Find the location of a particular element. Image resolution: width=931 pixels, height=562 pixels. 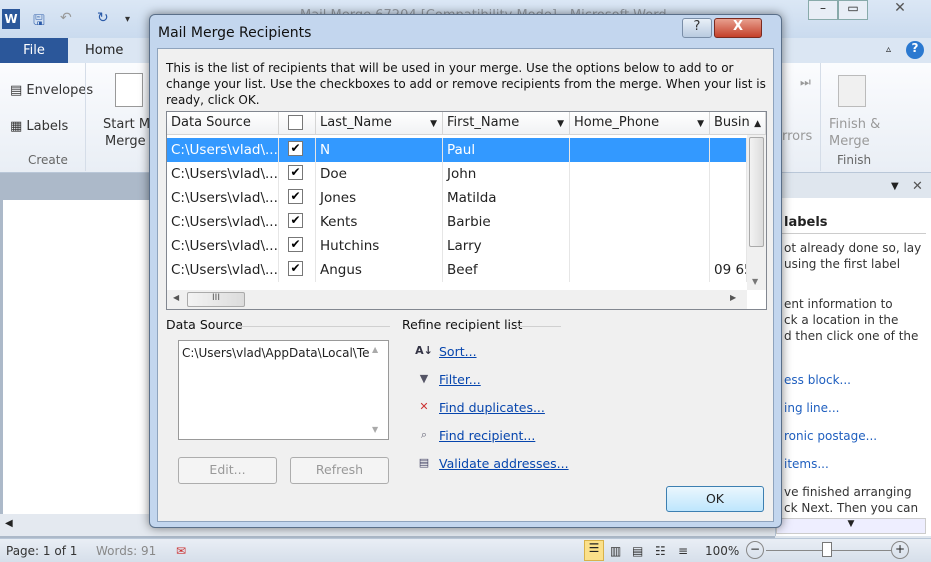

zoom-slider-thumb is located at coordinates (827, 549).